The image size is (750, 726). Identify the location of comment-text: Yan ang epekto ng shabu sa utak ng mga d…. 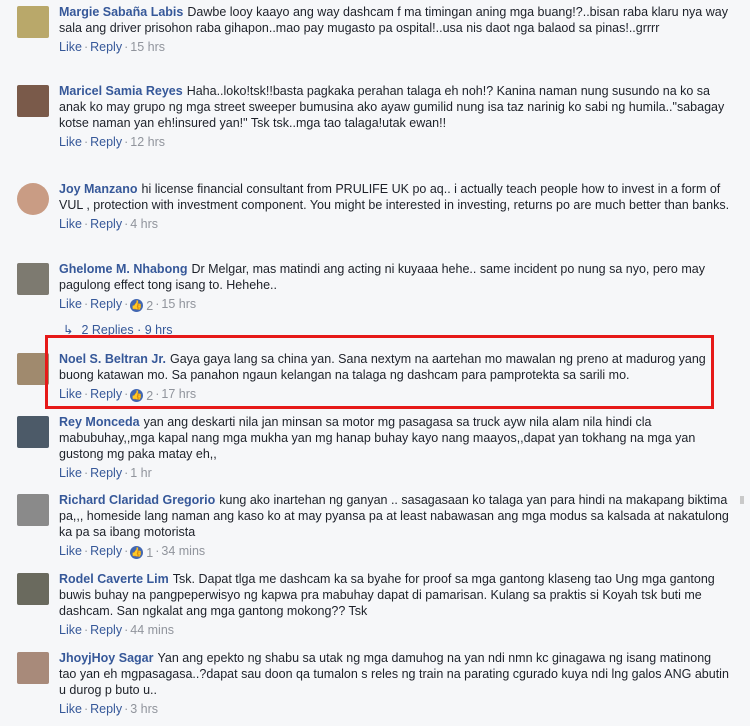
(394, 674).